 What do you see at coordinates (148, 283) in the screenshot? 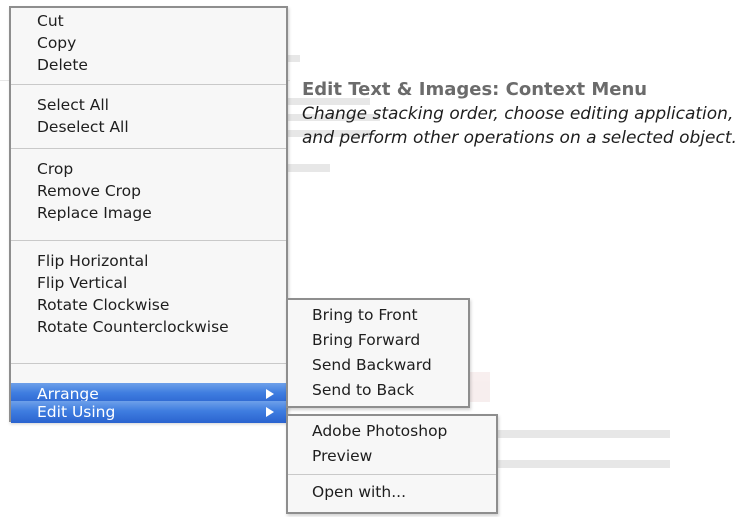
I see `menu-item: Flip Vertical` at bounding box center [148, 283].